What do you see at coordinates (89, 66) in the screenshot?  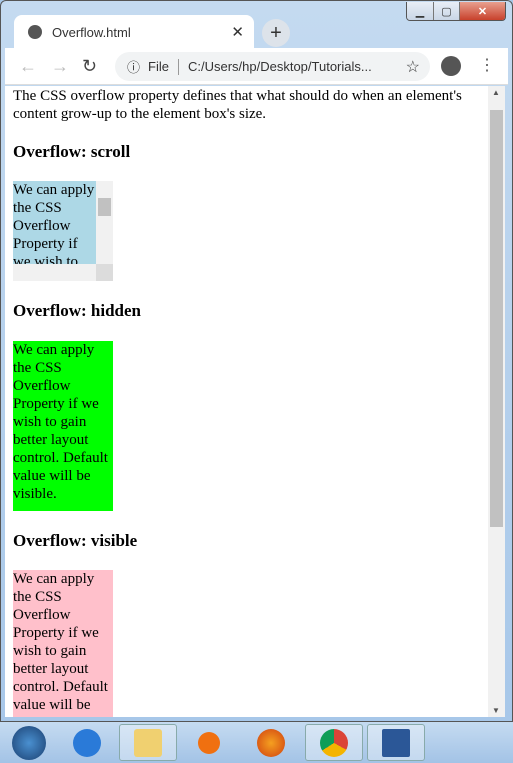 I see `reload-icon: ↻` at bounding box center [89, 66].